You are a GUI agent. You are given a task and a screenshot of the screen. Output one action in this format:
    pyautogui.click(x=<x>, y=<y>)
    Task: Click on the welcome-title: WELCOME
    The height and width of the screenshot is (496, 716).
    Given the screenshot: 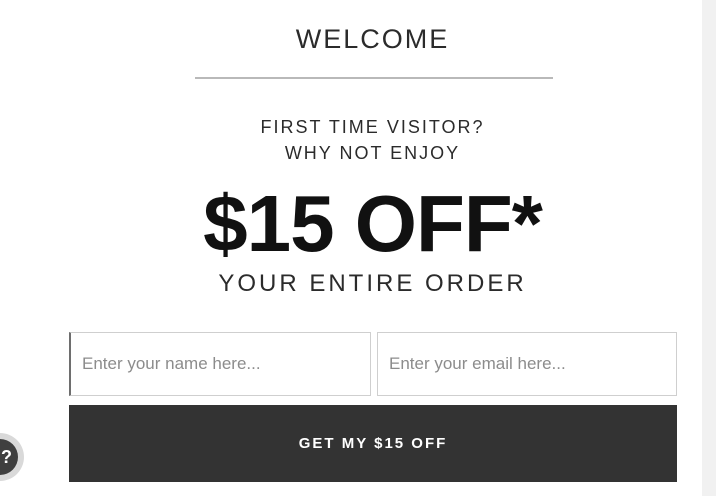 What is the action you would take?
    pyautogui.click(x=372, y=39)
    